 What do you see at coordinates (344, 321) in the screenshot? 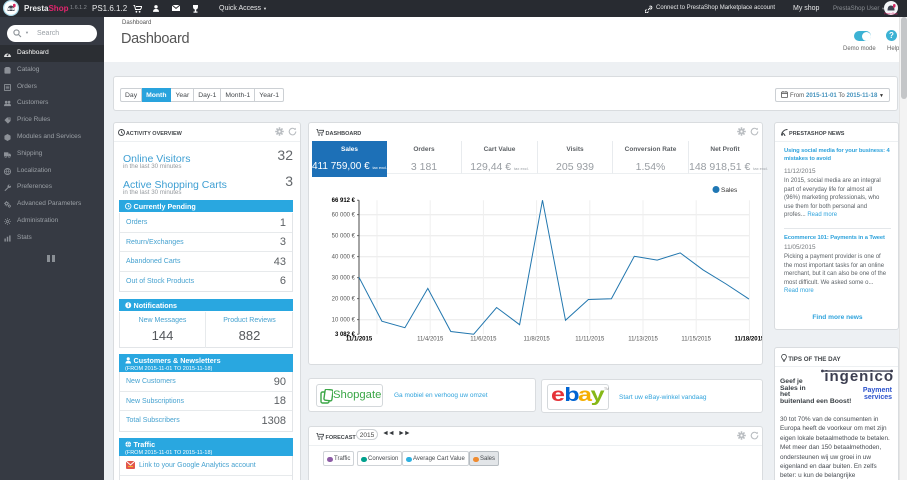
I see `svg-text: 10 000 €` at bounding box center [344, 321].